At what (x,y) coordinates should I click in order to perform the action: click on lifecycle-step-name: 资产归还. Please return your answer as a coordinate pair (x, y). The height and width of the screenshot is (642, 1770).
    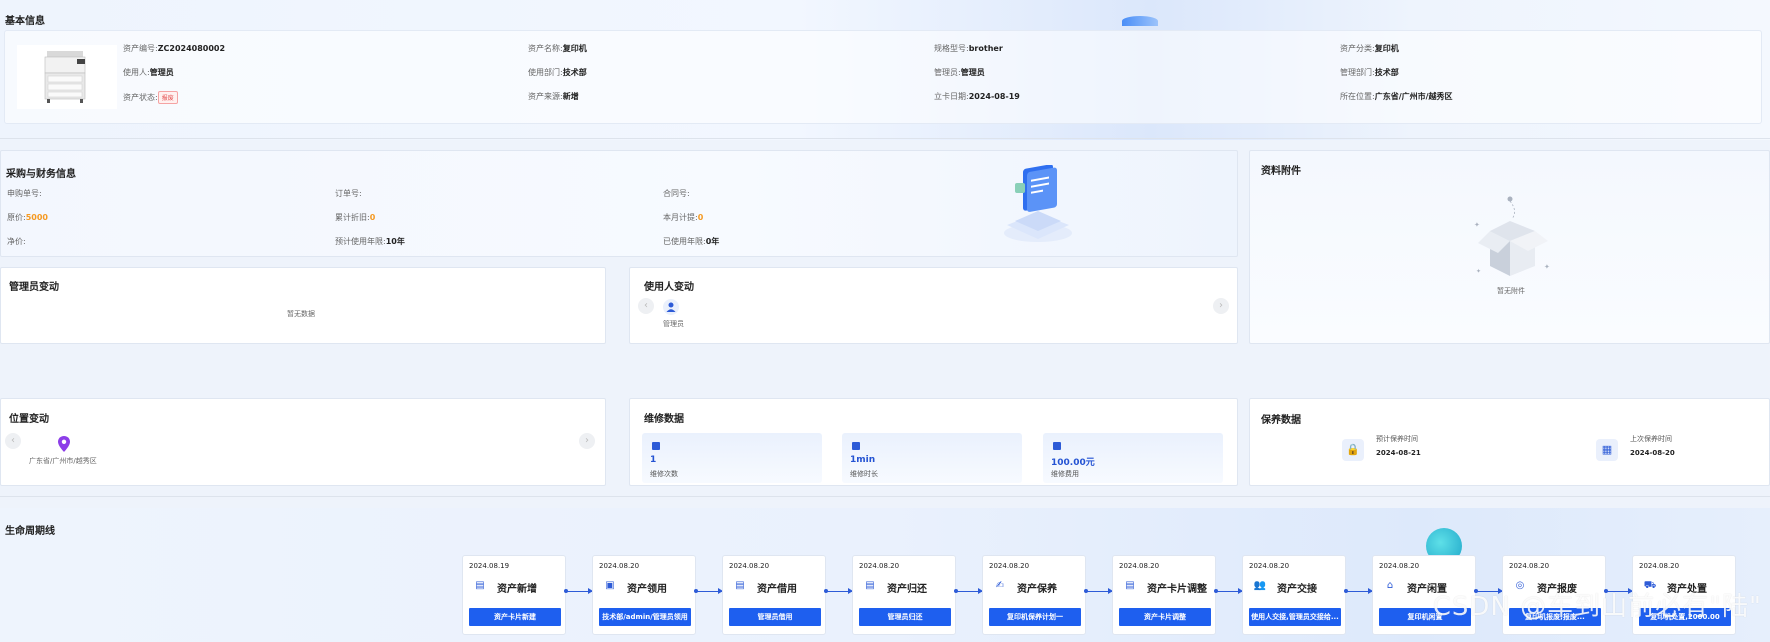
    Looking at the image, I should click on (907, 589).